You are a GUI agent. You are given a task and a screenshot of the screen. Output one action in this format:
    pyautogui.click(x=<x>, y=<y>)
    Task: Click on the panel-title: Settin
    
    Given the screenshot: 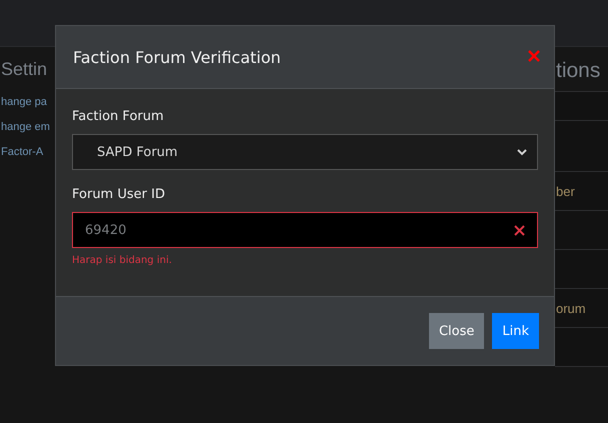 What is the action you would take?
    pyautogui.click(x=24, y=69)
    